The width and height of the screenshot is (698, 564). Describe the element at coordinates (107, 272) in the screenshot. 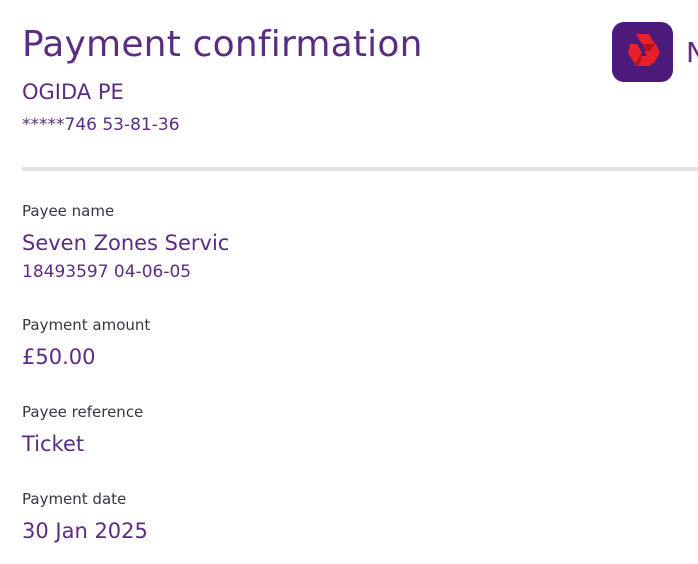

I see `payee-account-details: 18493597 04-06-05` at that location.